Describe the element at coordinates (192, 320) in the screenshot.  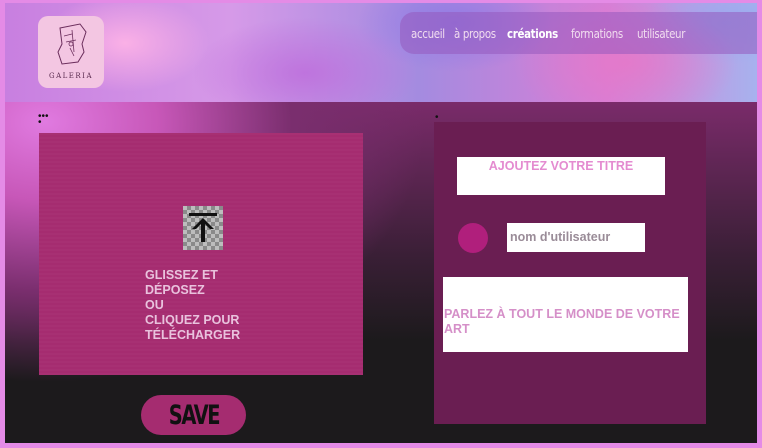
I see `upload-line: CLIQUEZ POUR` at that location.